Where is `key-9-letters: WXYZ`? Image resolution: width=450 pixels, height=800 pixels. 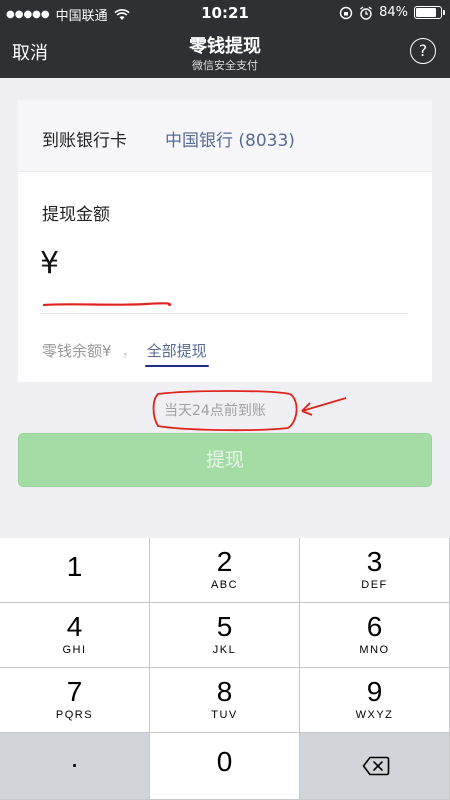
key-9-letters: WXYZ is located at coordinates (374, 715).